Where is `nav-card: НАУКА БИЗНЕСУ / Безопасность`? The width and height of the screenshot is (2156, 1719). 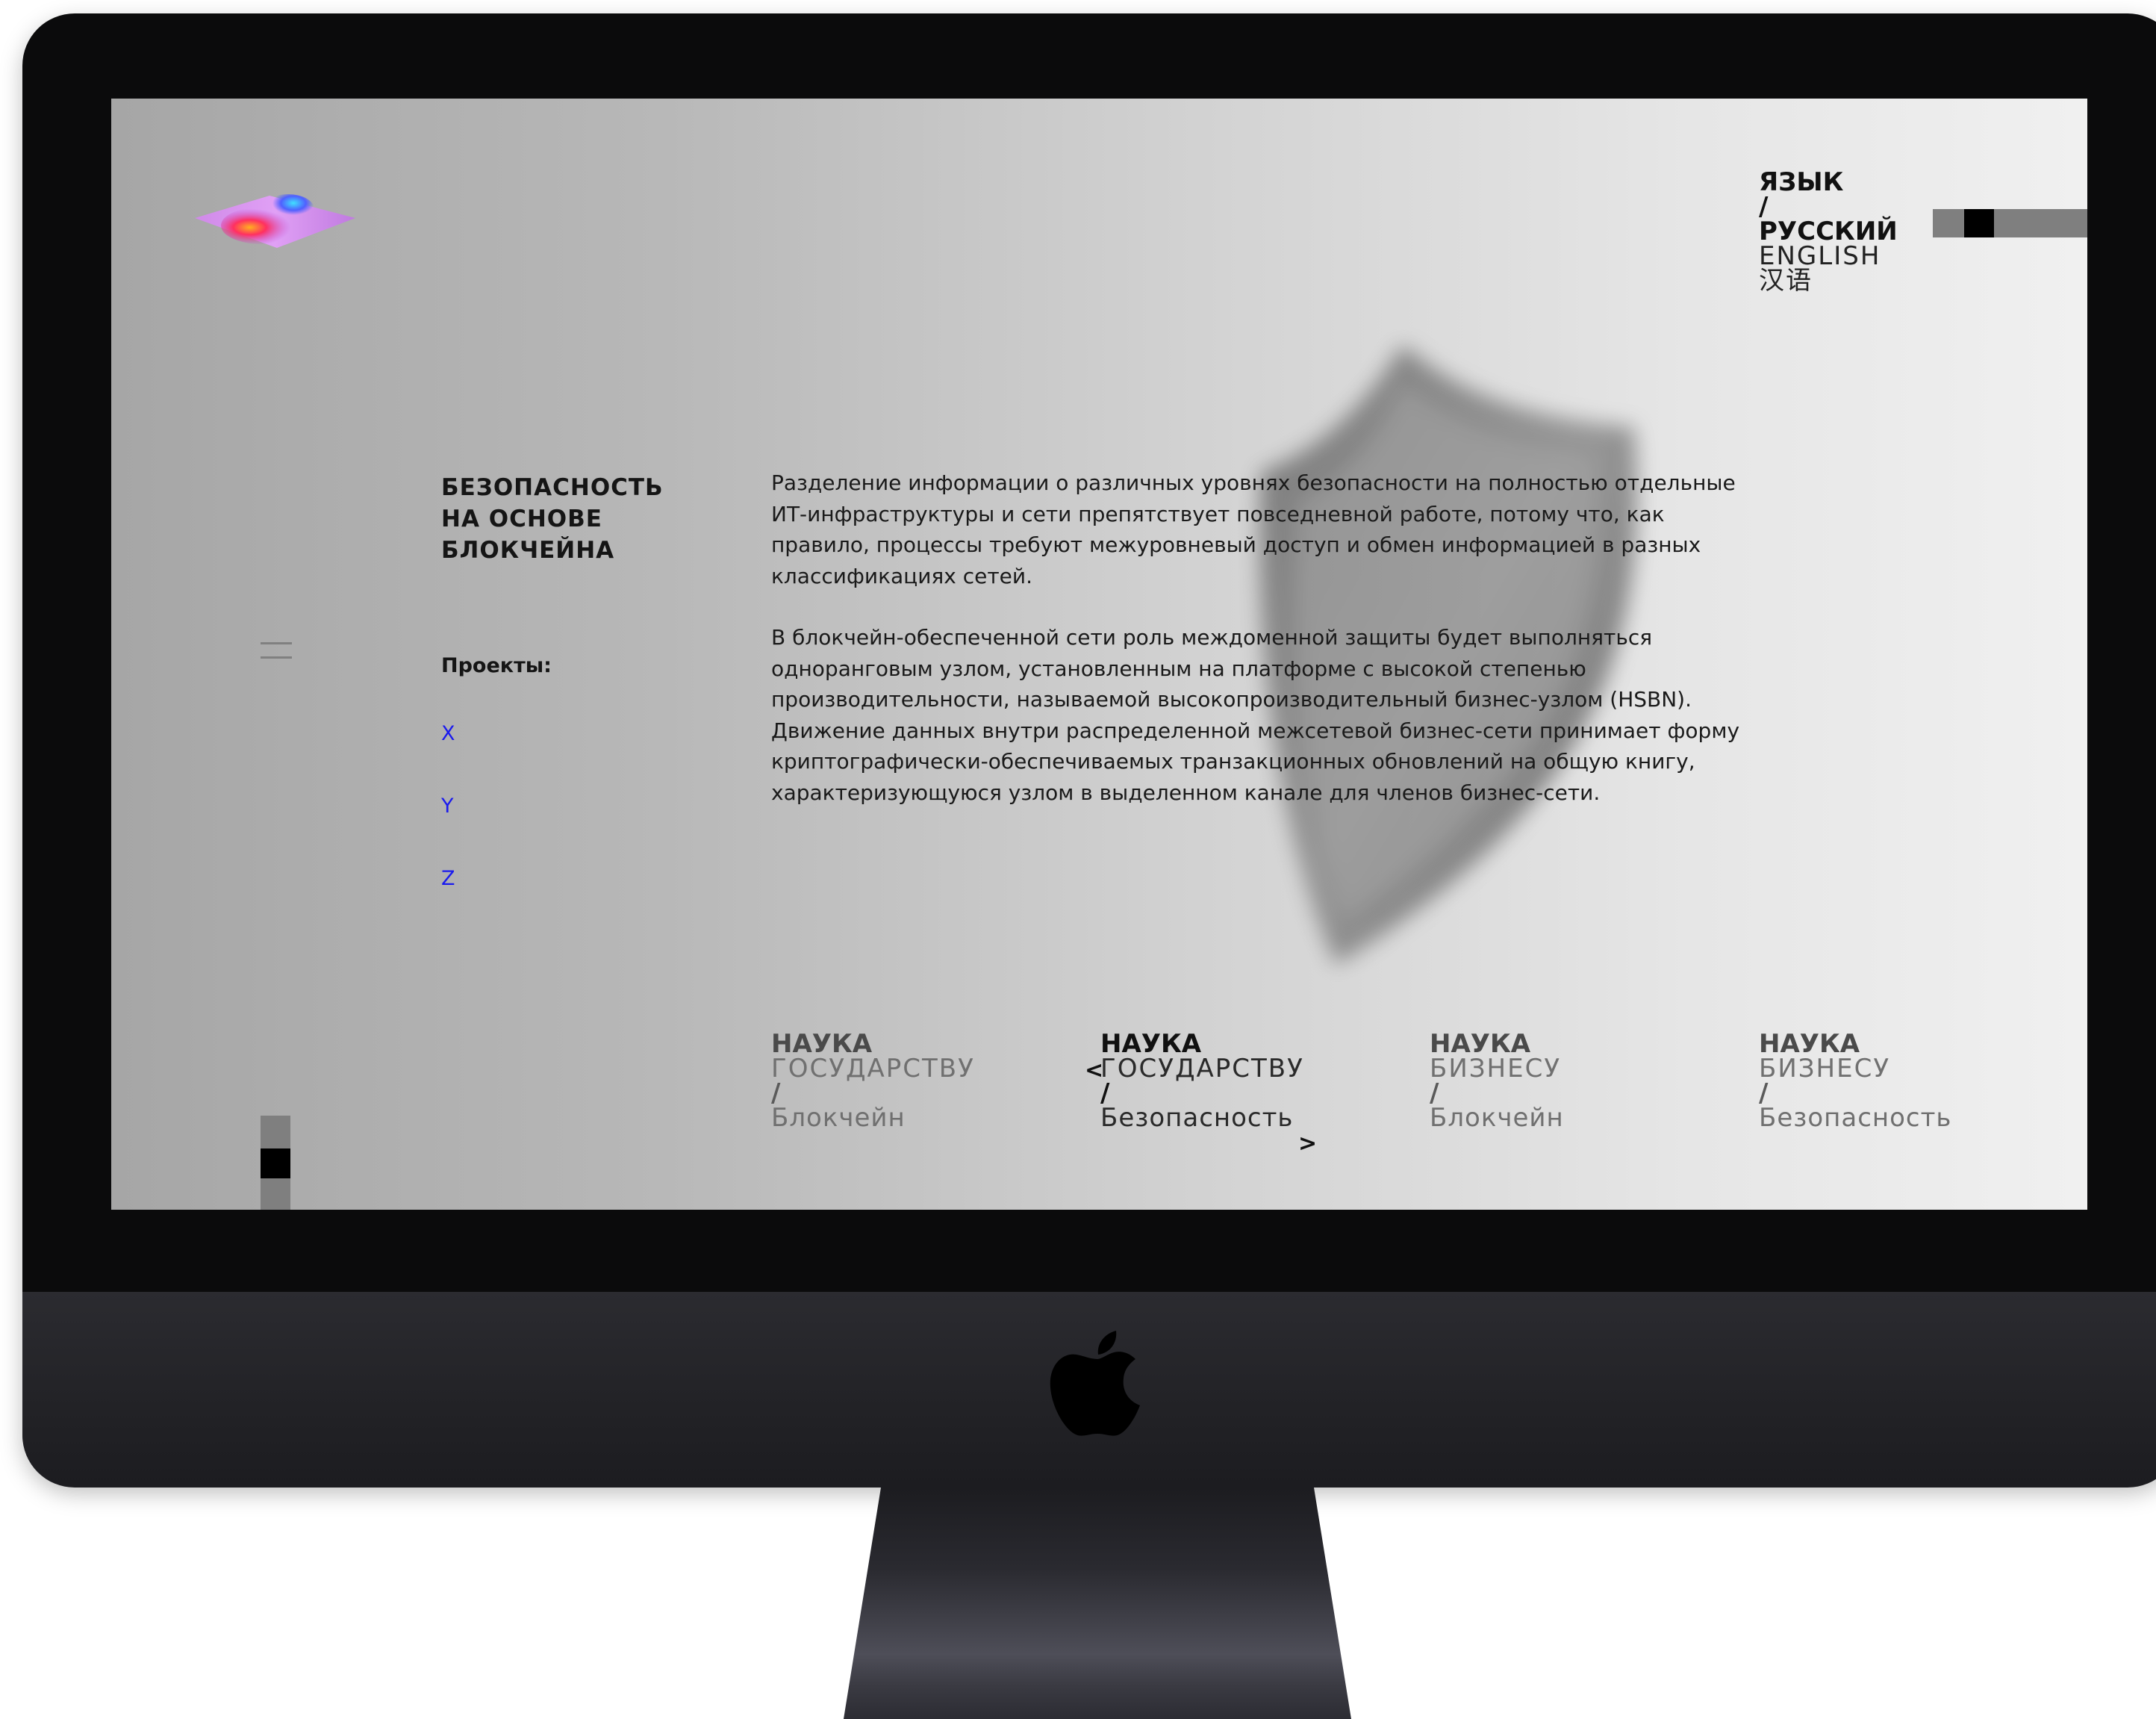
nav-card: НАУКА БИЗНЕСУ / Безопасность is located at coordinates (1908, 1082).